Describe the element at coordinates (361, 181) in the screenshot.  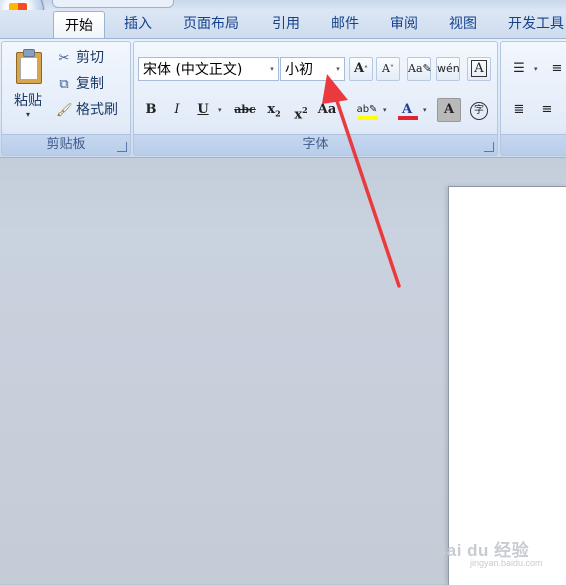
I see `annotation-arrow` at that location.